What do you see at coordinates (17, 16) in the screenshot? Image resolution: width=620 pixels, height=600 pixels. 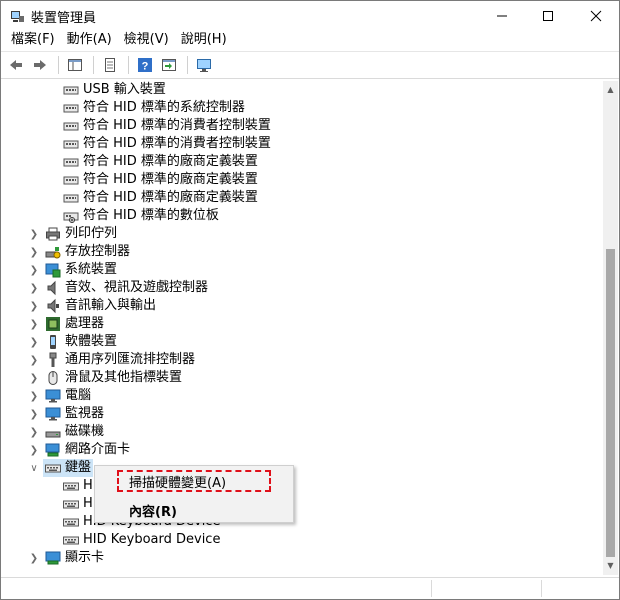 I see `device-manager-app-icon` at bounding box center [17, 16].